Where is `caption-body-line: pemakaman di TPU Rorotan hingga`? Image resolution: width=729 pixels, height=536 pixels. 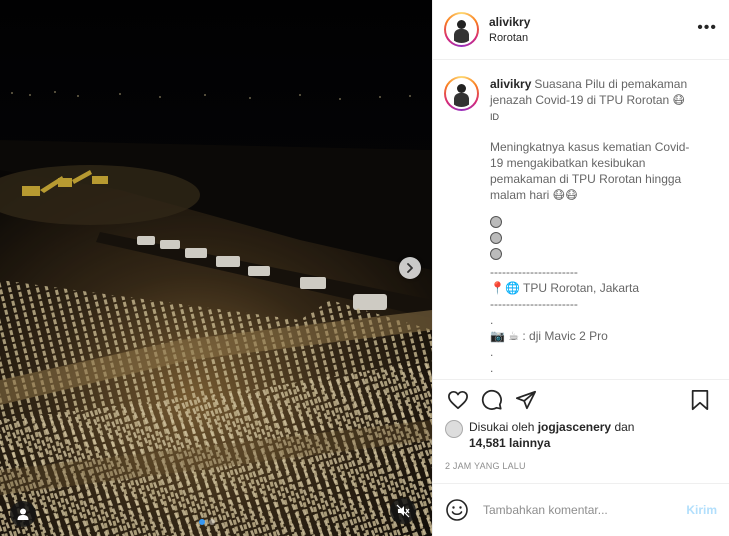
caption-body-line: pemakaman di TPU Rorotan hingga is located at coordinates (586, 179).